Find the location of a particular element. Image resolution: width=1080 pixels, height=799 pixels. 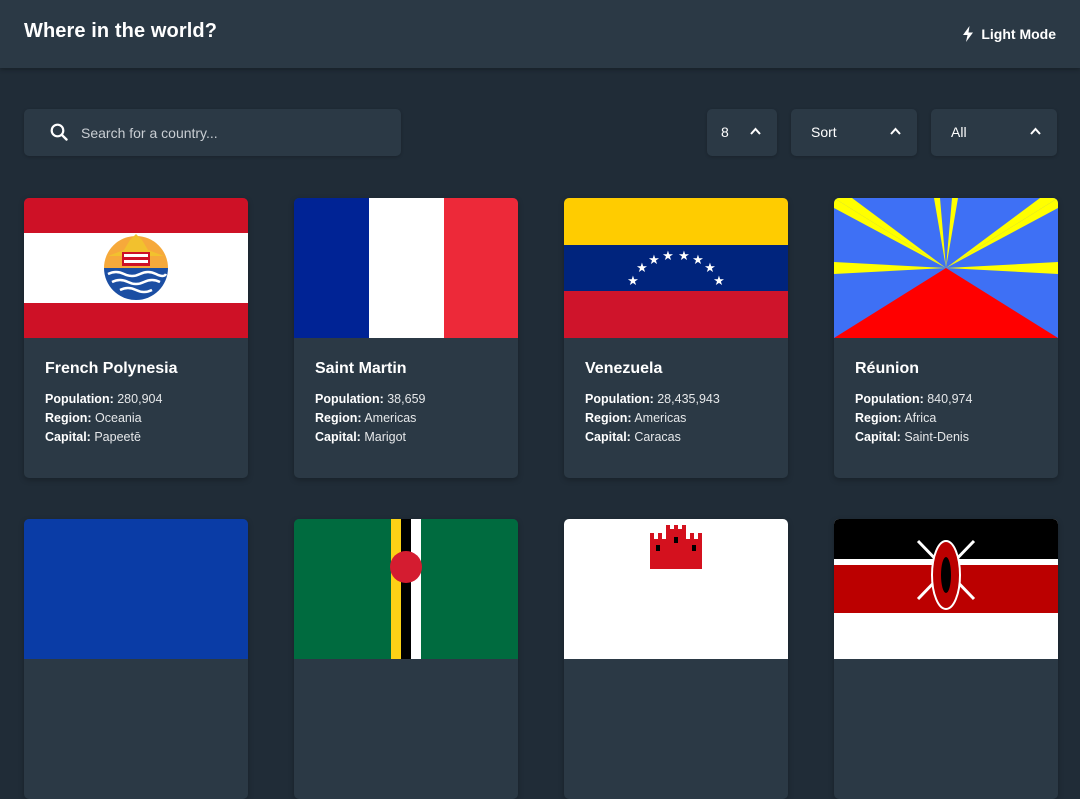

population-row: Population: 28,435,943 is located at coordinates (652, 399).